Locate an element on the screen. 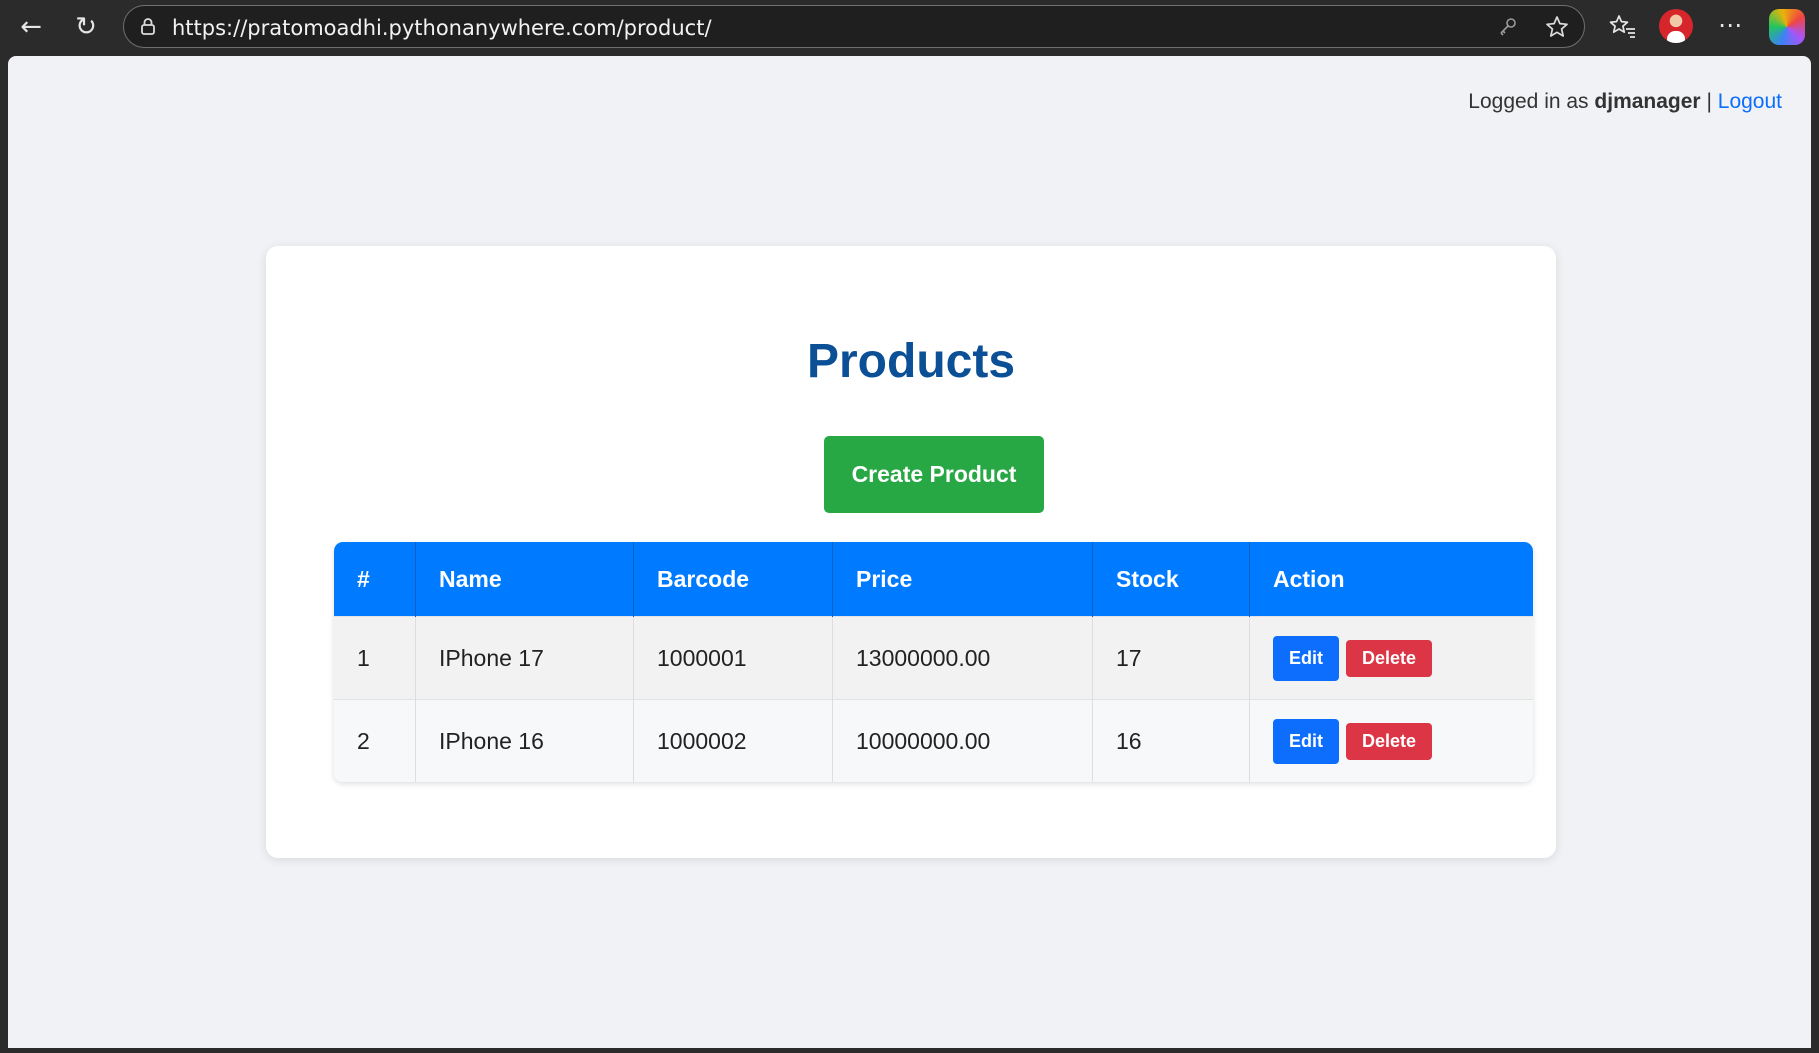 This screenshot has height=1053, width=1819. row-number: 2 is located at coordinates (375, 740).